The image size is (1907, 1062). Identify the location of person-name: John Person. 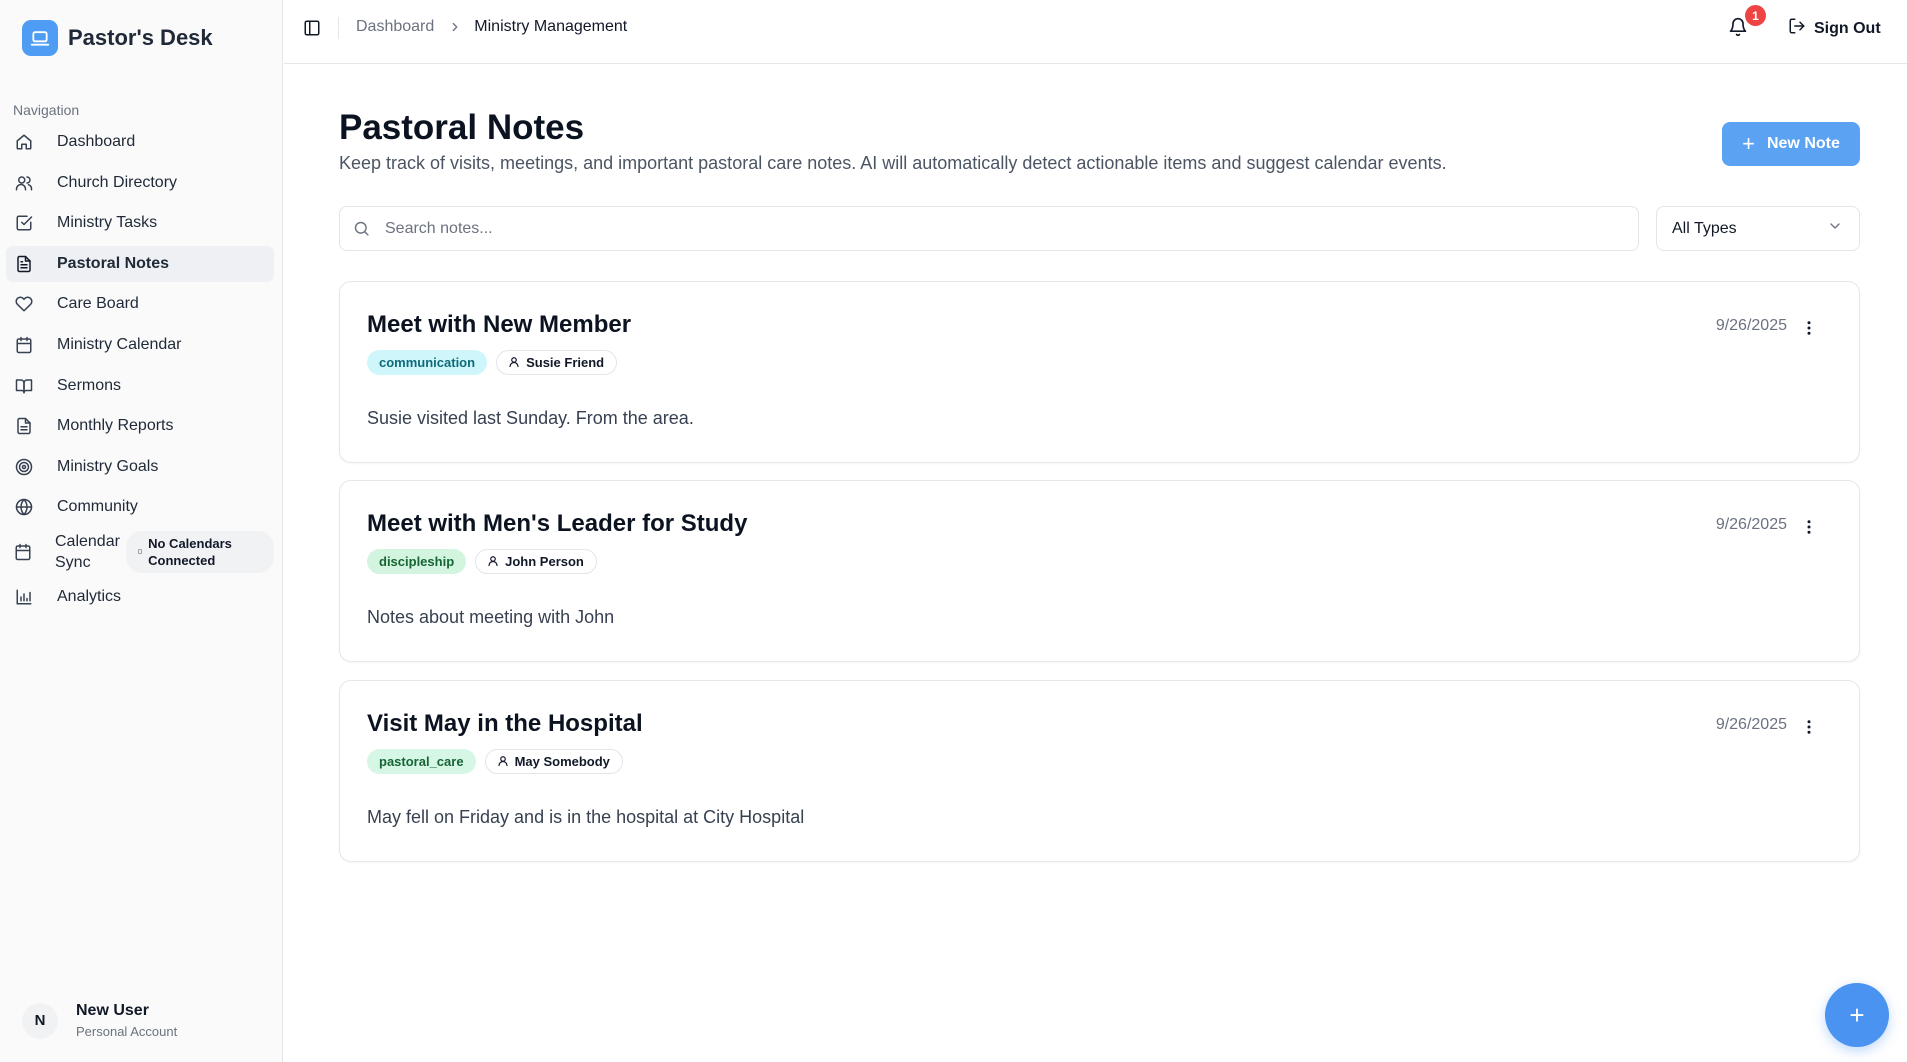
(544, 561).